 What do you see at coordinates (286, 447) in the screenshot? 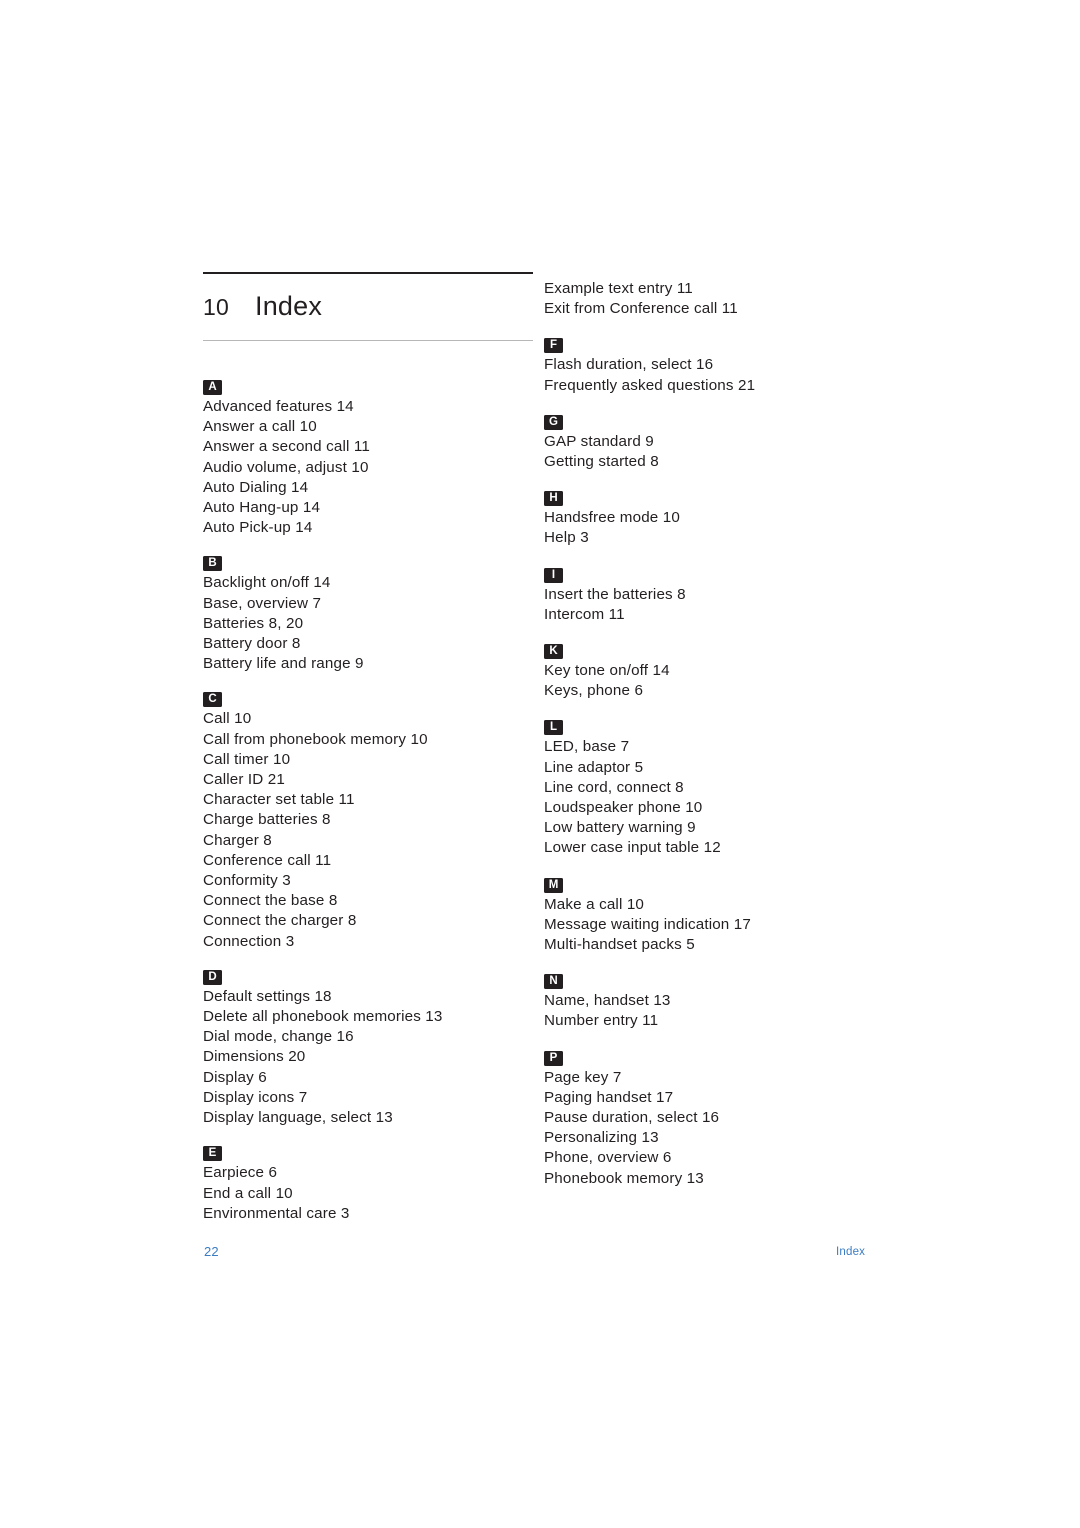
I see `index-entry: Answer a second call 11` at bounding box center [286, 447].